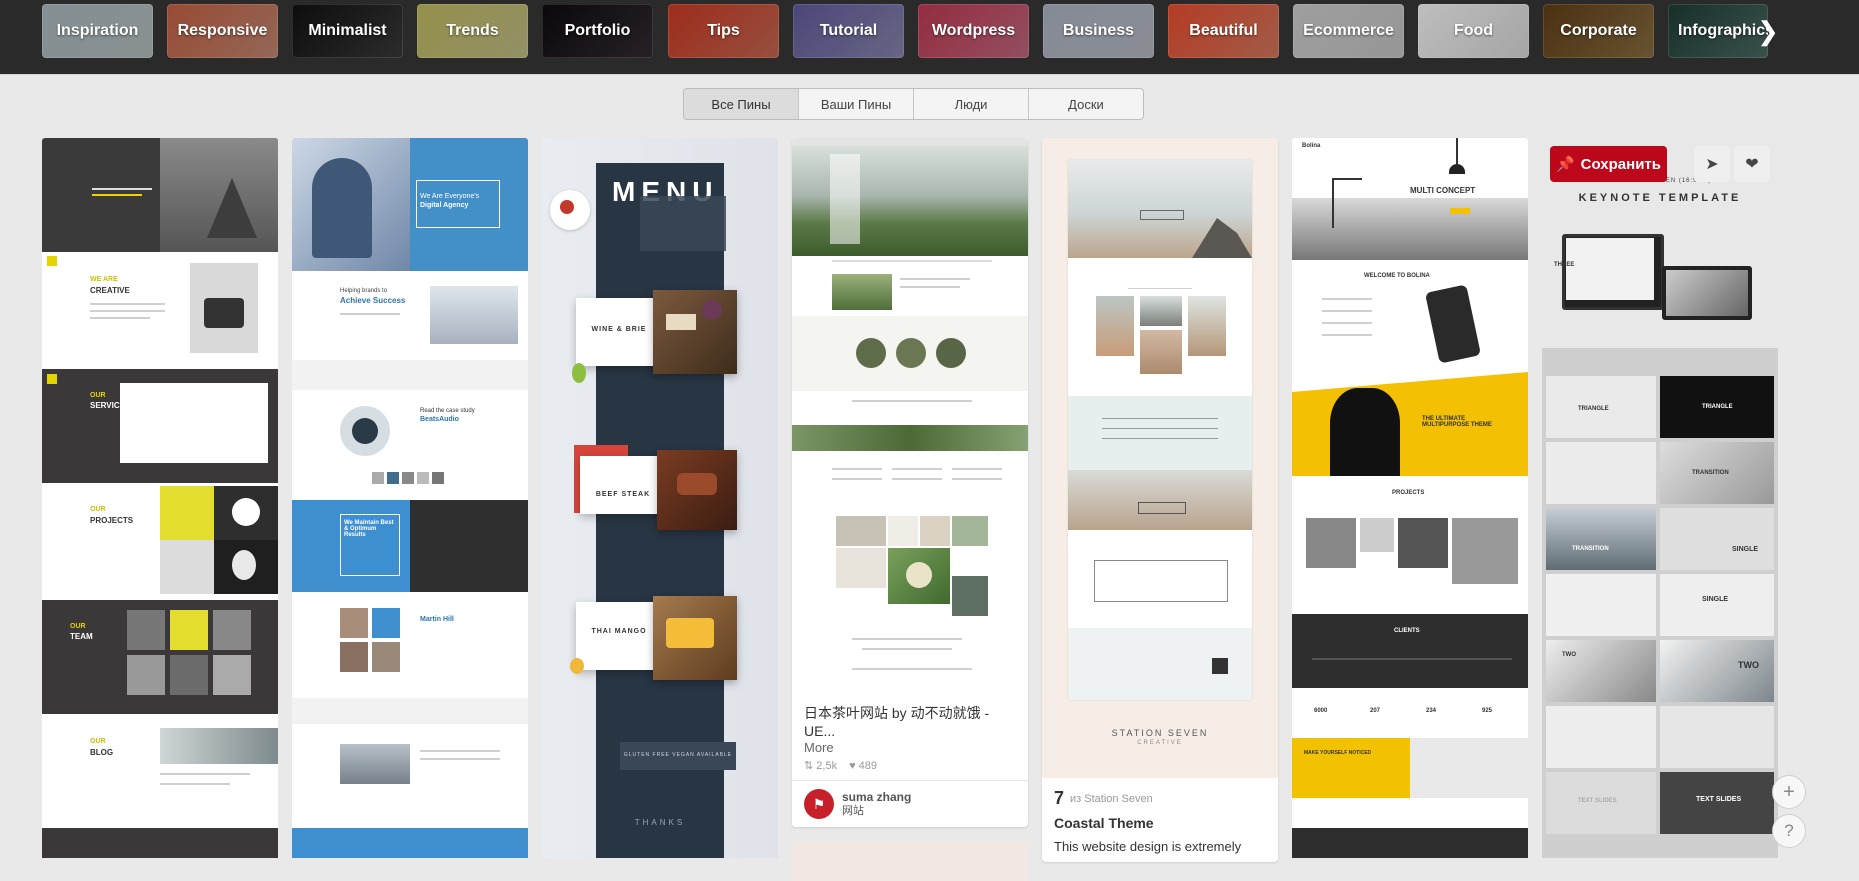  I want to click on pinterest-logo-icon: ⚑, so click(819, 804).